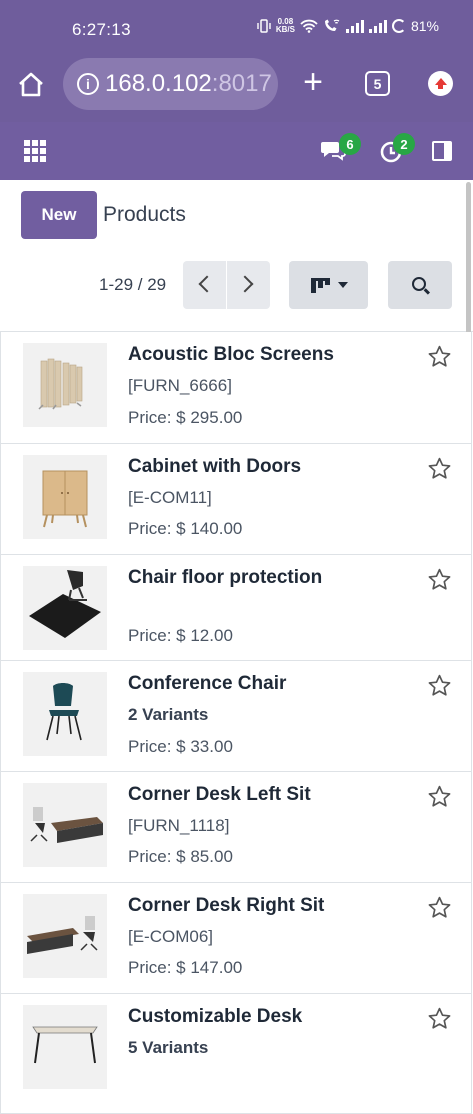 The width and height of the screenshot is (473, 1114). I want to click on wifi-icon, so click(309, 26).